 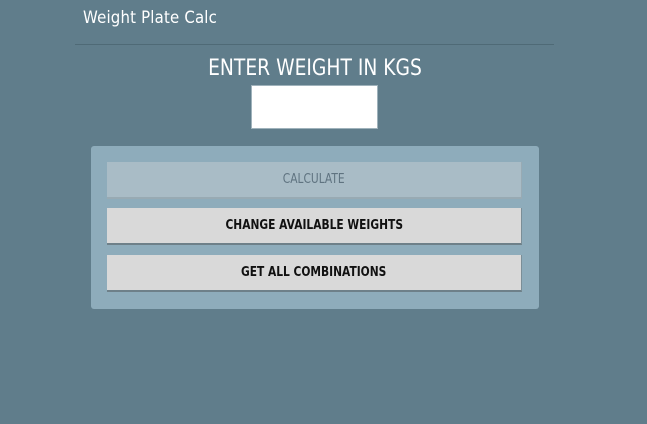 I want to click on weight-prompt-heading: ENTER WEIGHT IN KGS, so click(x=315, y=68).